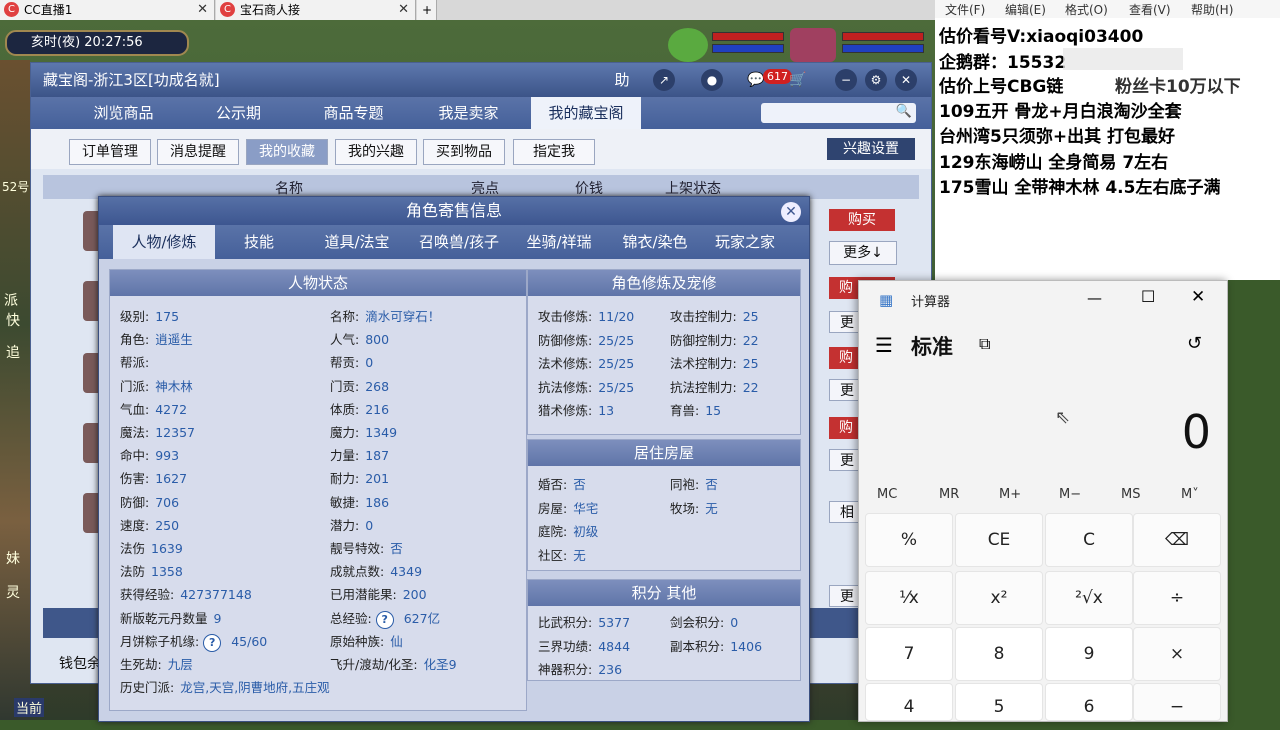 The width and height of the screenshot is (1280, 730). Describe the element at coordinates (949, 494) in the screenshot. I see `memory-recall-button: MR` at that location.